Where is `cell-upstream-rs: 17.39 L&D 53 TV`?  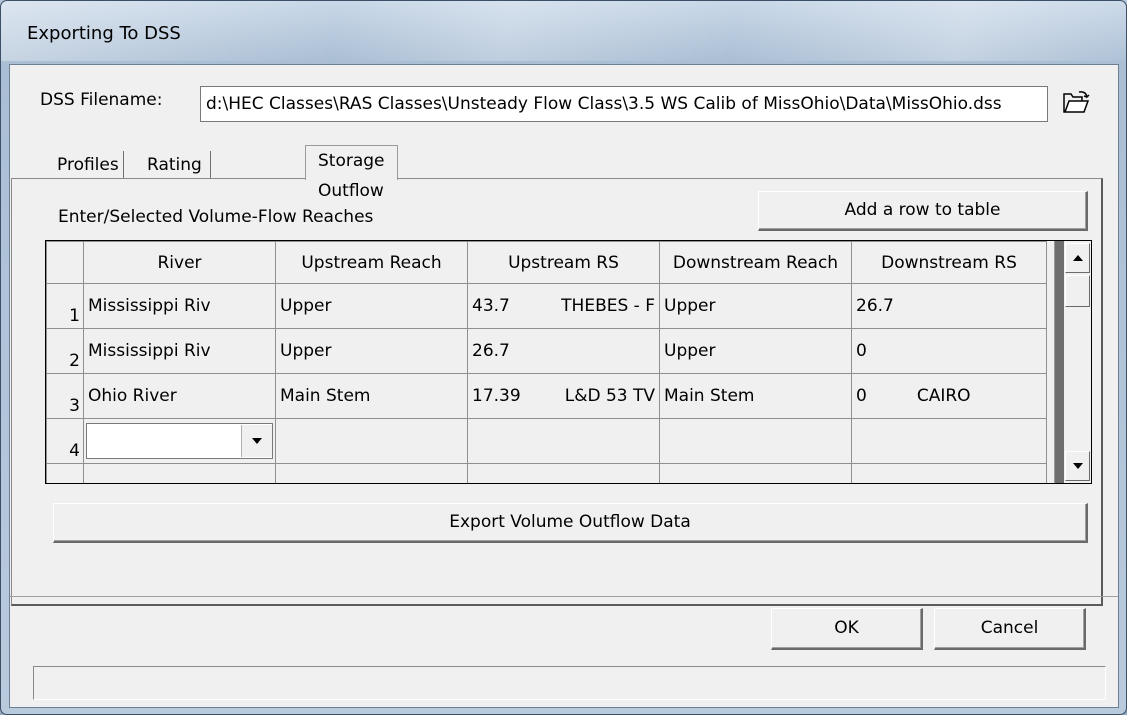 cell-upstream-rs: 17.39 L&D 53 TV is located at coordinates (563, 396).